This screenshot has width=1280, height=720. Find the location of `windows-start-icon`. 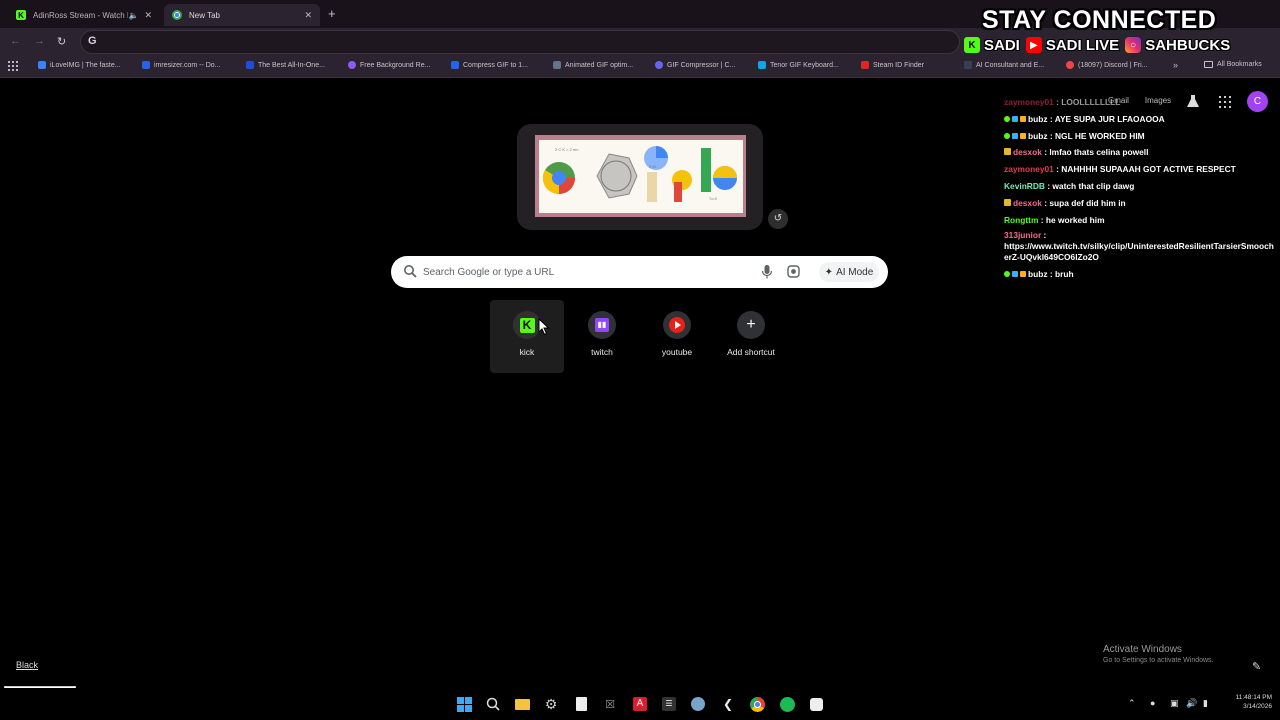

windows-start-icon is located at coordinates (464, 704).